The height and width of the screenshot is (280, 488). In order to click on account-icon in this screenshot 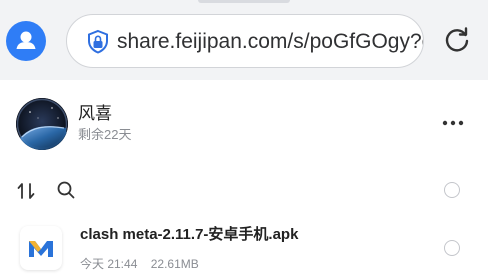, I will do `click(26, 40)`.